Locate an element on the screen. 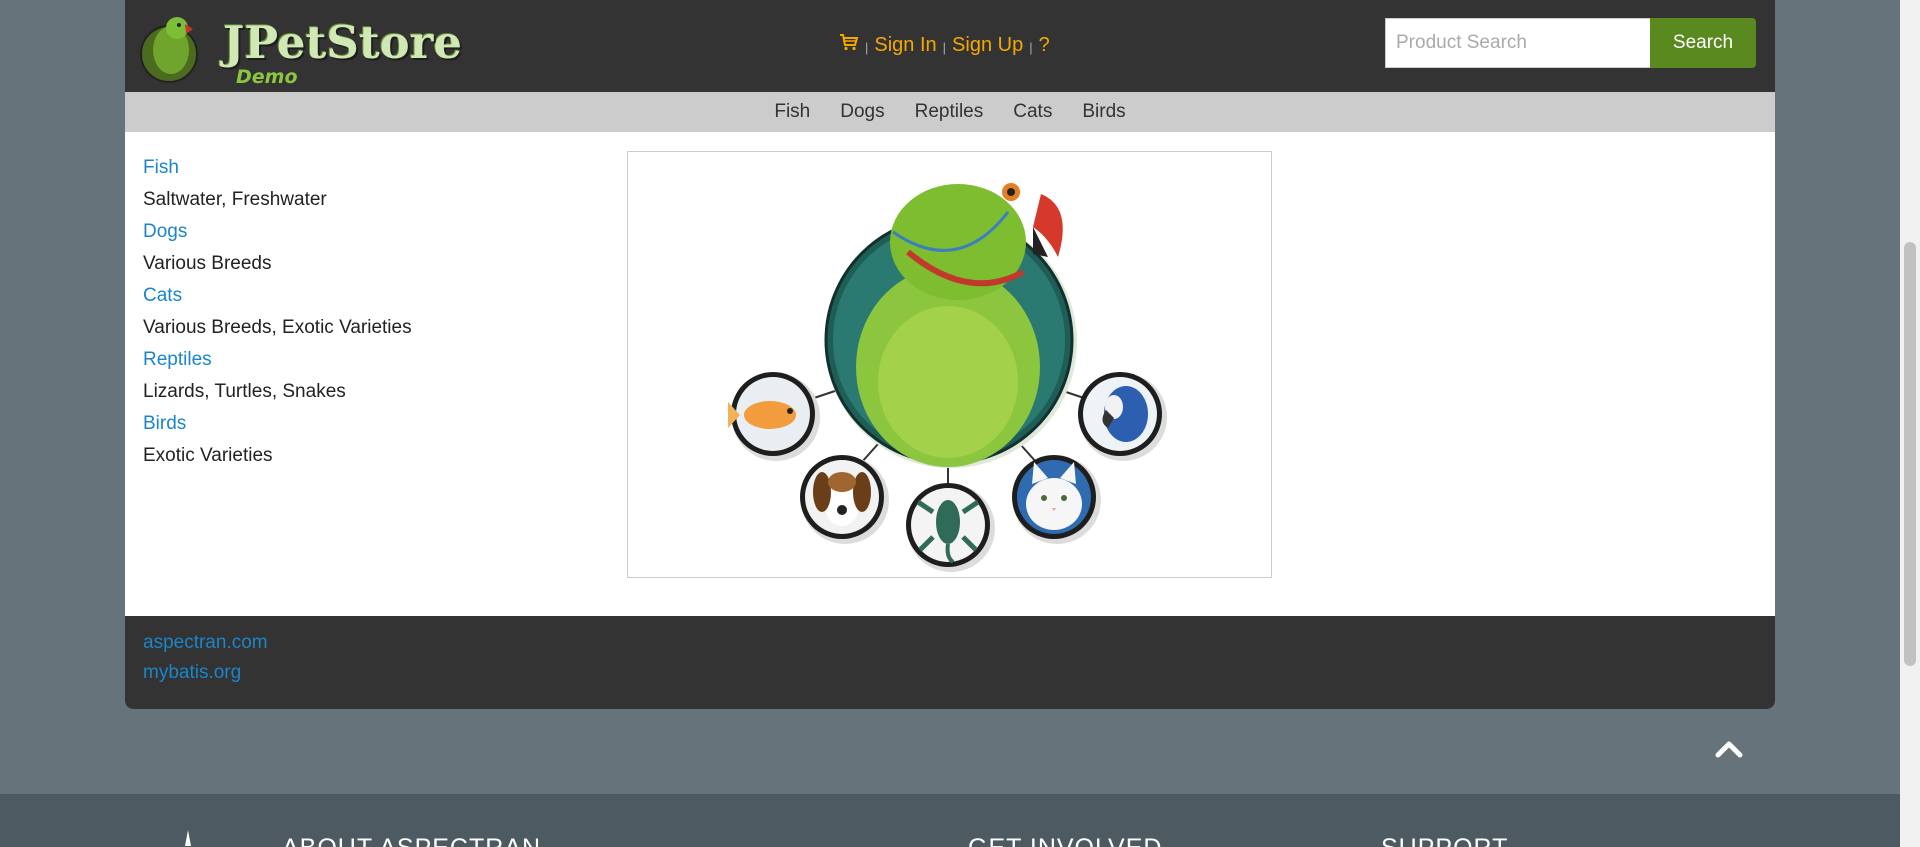  reptiles-area is located at coordinates (950, 527).